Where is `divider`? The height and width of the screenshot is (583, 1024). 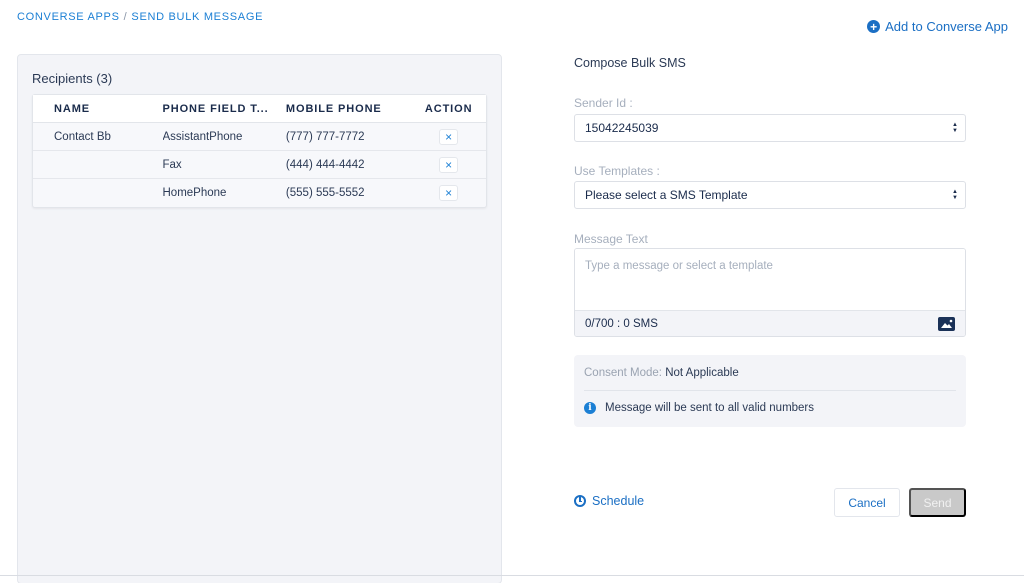
divider is located at coordinates (770, 390).